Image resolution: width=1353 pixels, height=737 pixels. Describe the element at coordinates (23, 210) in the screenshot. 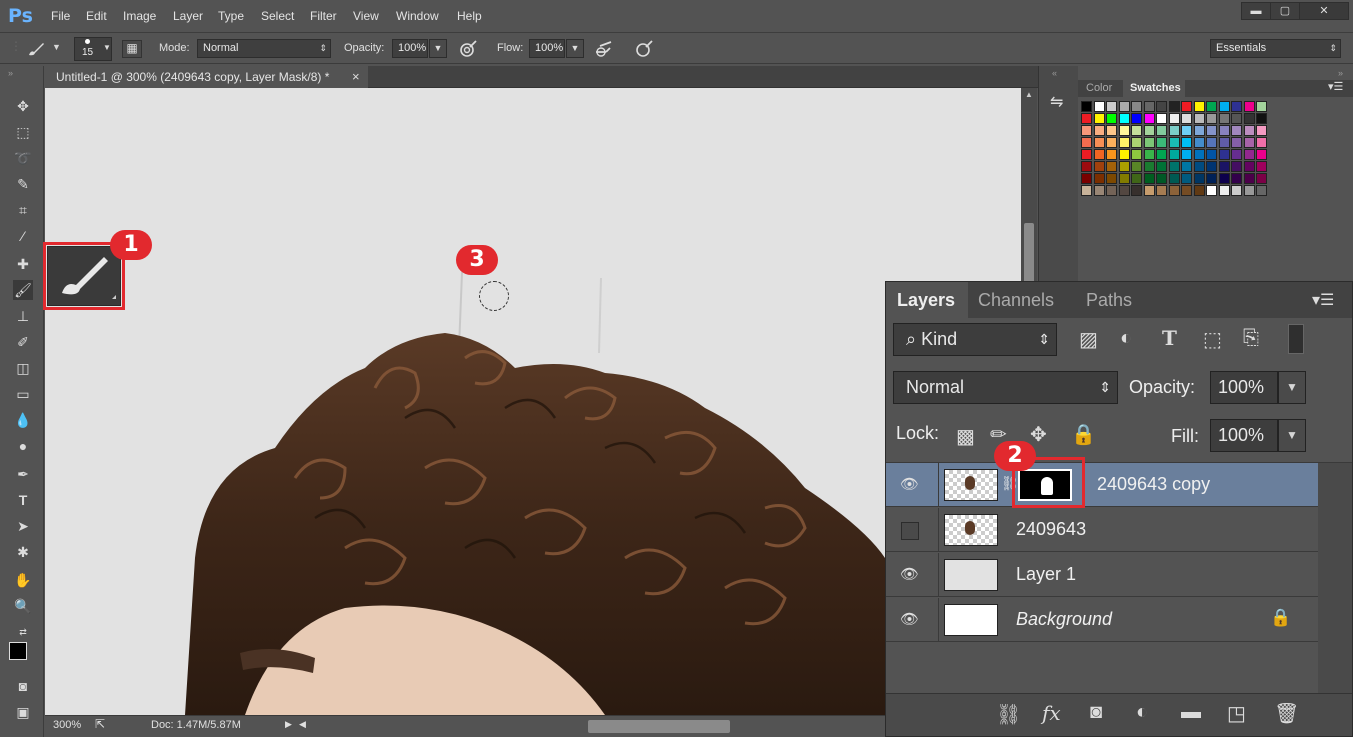

I see `crop-tool-icon: ⌗` at that location.